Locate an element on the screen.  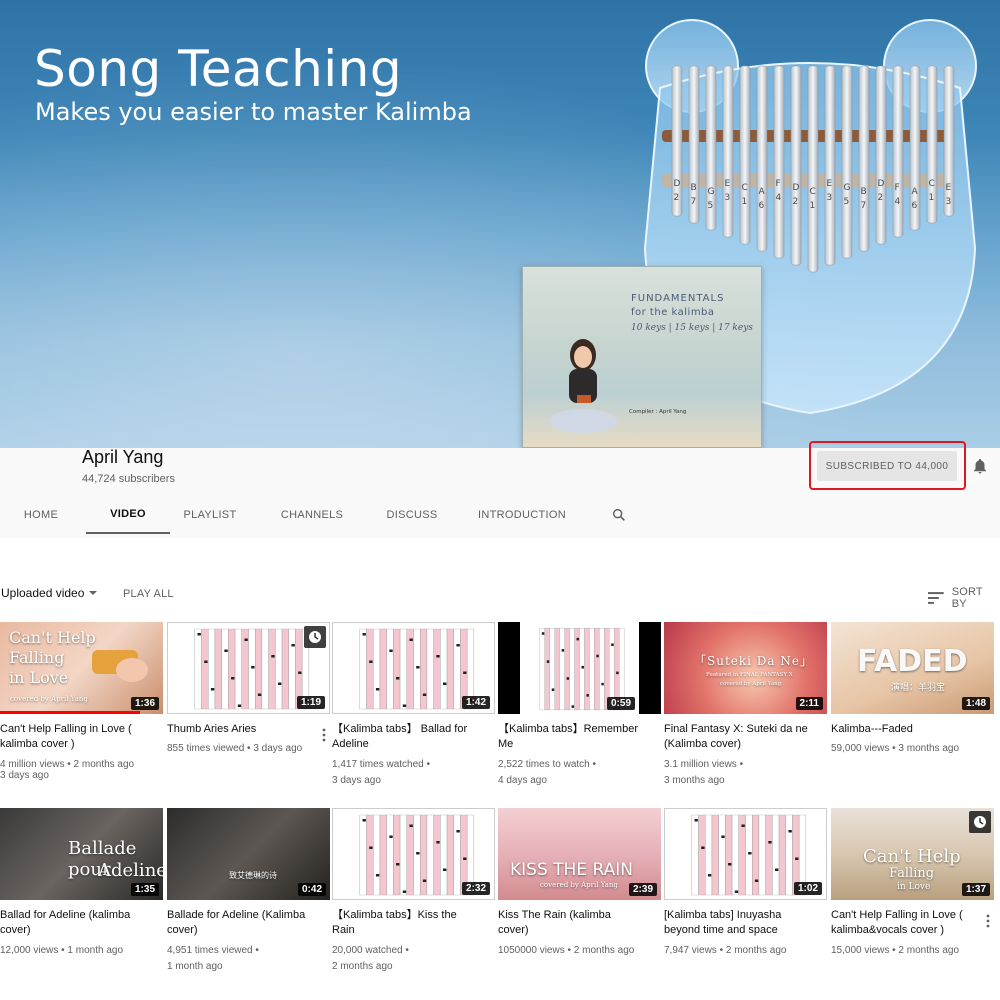
tab-video: VIDEO is located at coordinates (128, 515).